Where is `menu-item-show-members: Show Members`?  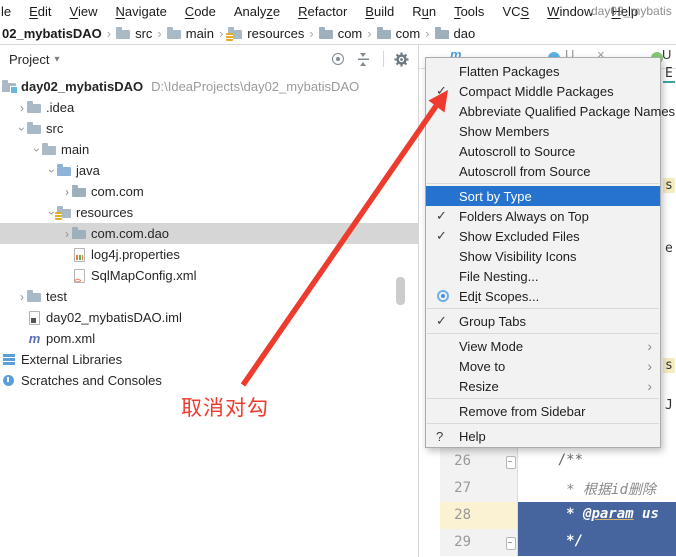
menu-item-show-members: Show Members is located at coordinates (543, 131).